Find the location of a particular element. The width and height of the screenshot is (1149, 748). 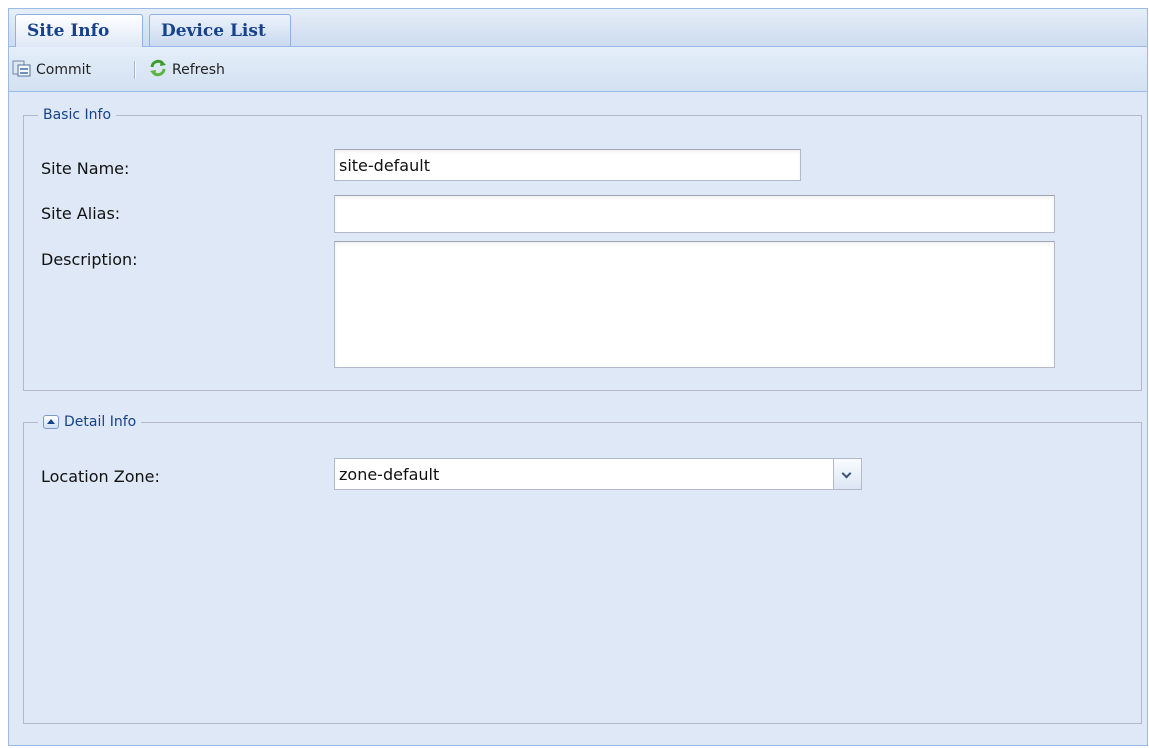

description-label: Description: is located at coordinates (89, 259).